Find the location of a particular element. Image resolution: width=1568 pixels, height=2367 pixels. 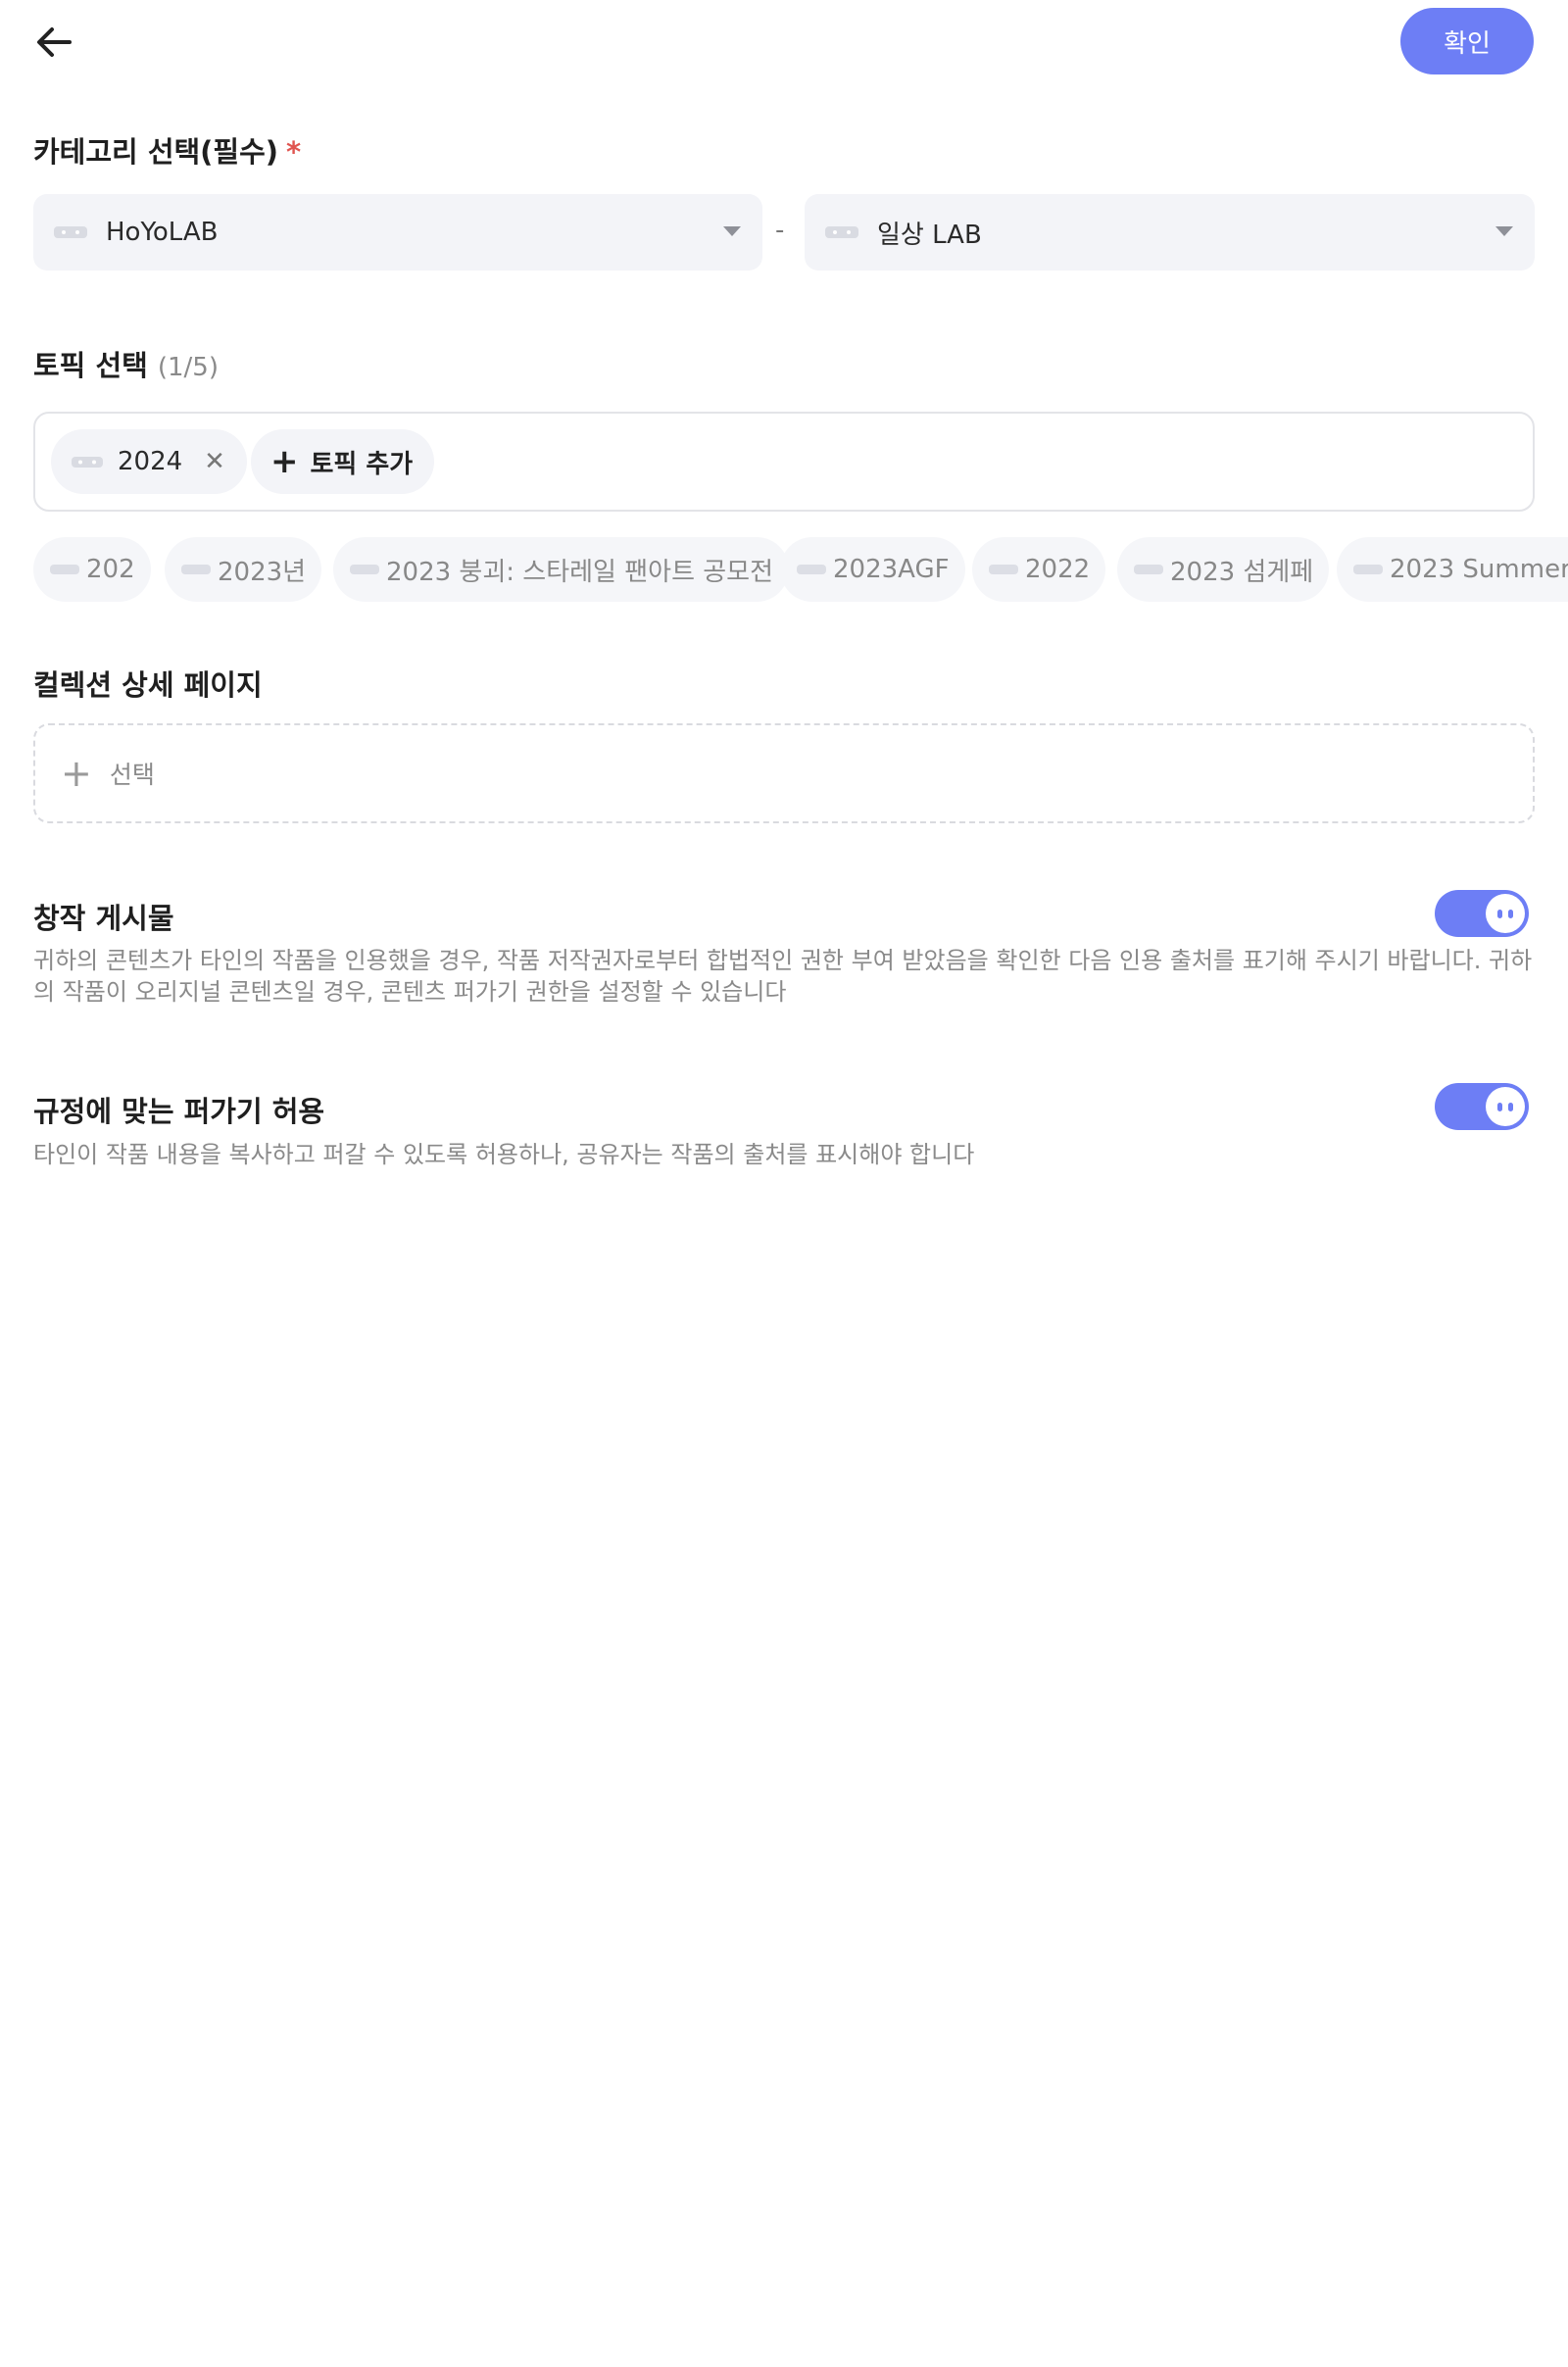

selected-topic-chip: 2024 ✕ is located at coordinates (149, 462).